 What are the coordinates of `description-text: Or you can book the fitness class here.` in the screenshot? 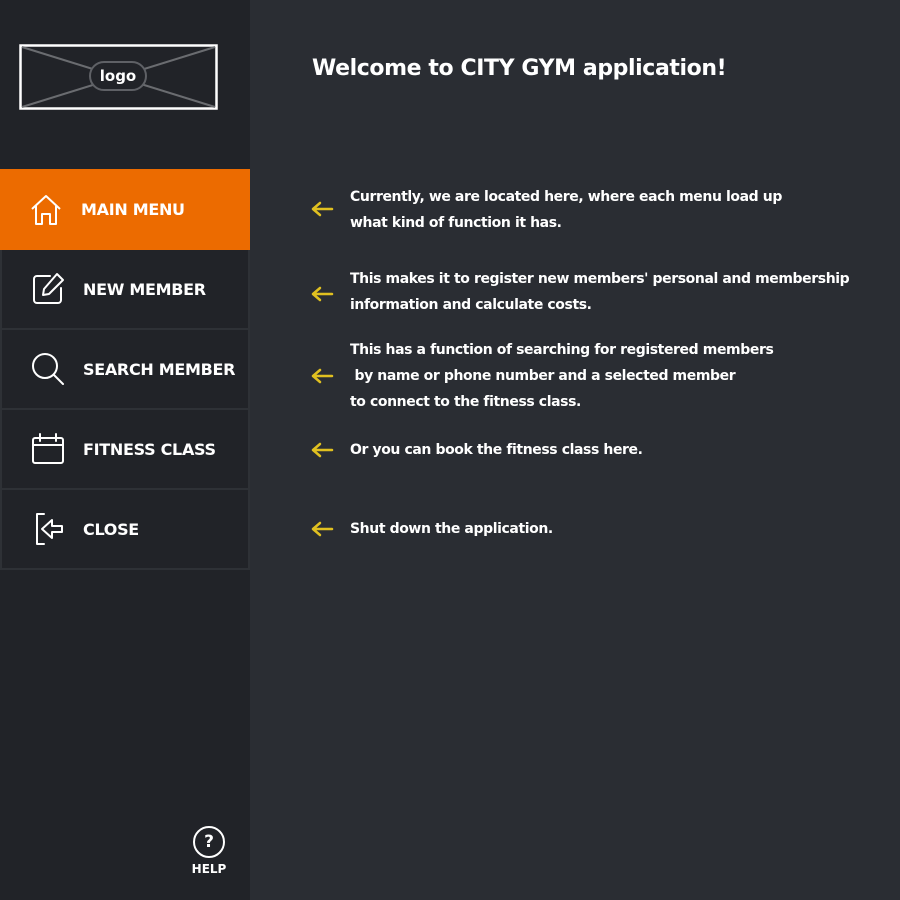 It's located at (496, 450).